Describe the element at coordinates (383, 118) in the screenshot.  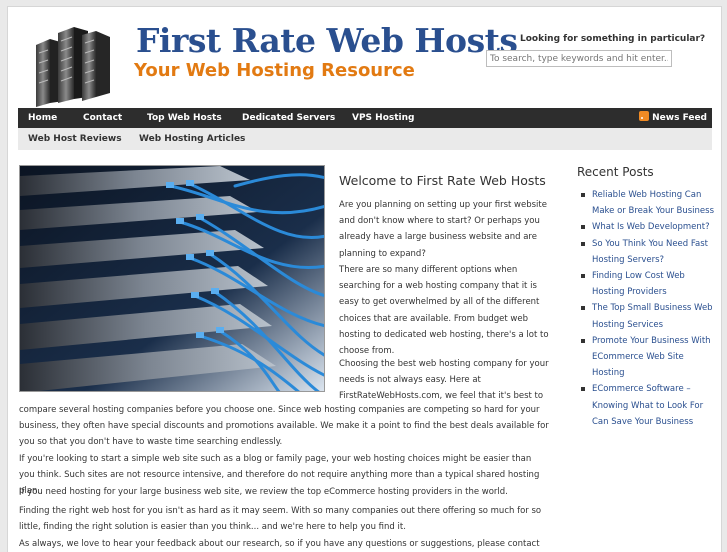
I see `nav-vps-hosting: VPS Hosting` at that location.